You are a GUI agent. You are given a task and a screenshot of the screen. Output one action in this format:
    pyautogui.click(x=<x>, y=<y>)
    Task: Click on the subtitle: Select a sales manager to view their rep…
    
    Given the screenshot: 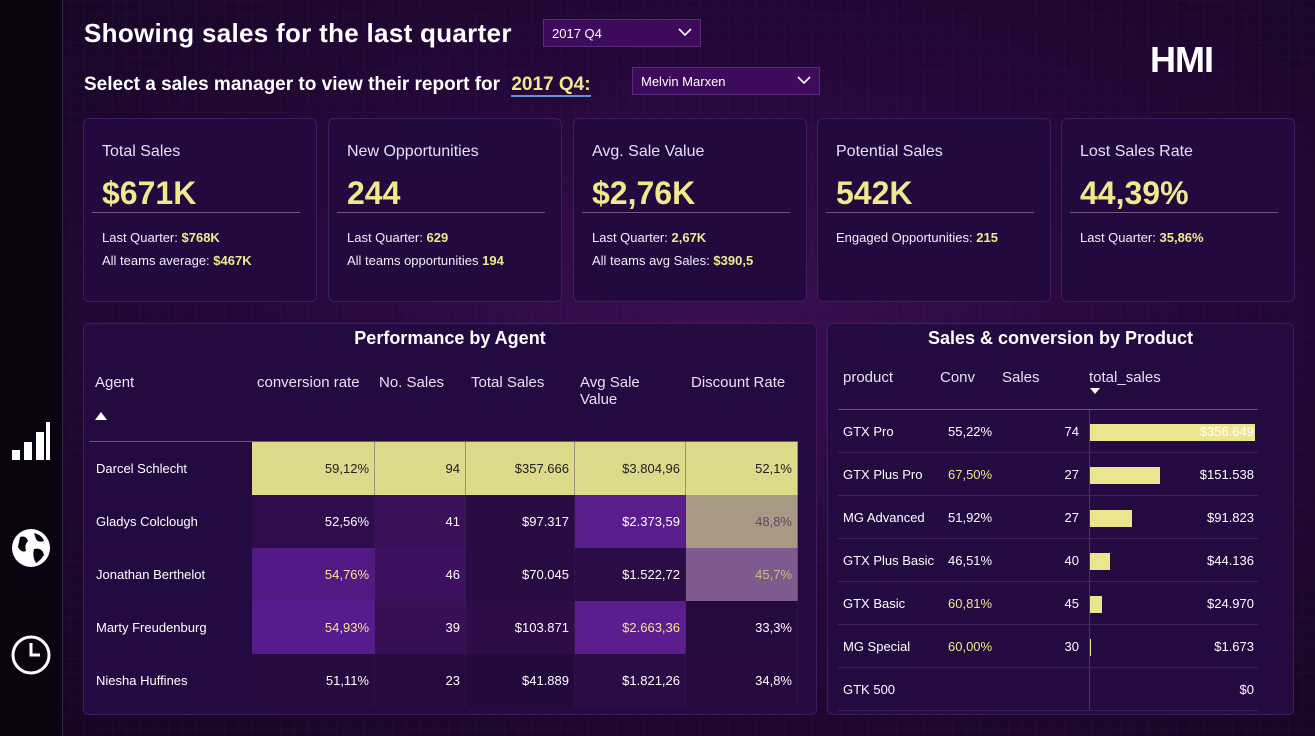 What is the action you would take?
    pyautogui.click(x=337, y=85)
    